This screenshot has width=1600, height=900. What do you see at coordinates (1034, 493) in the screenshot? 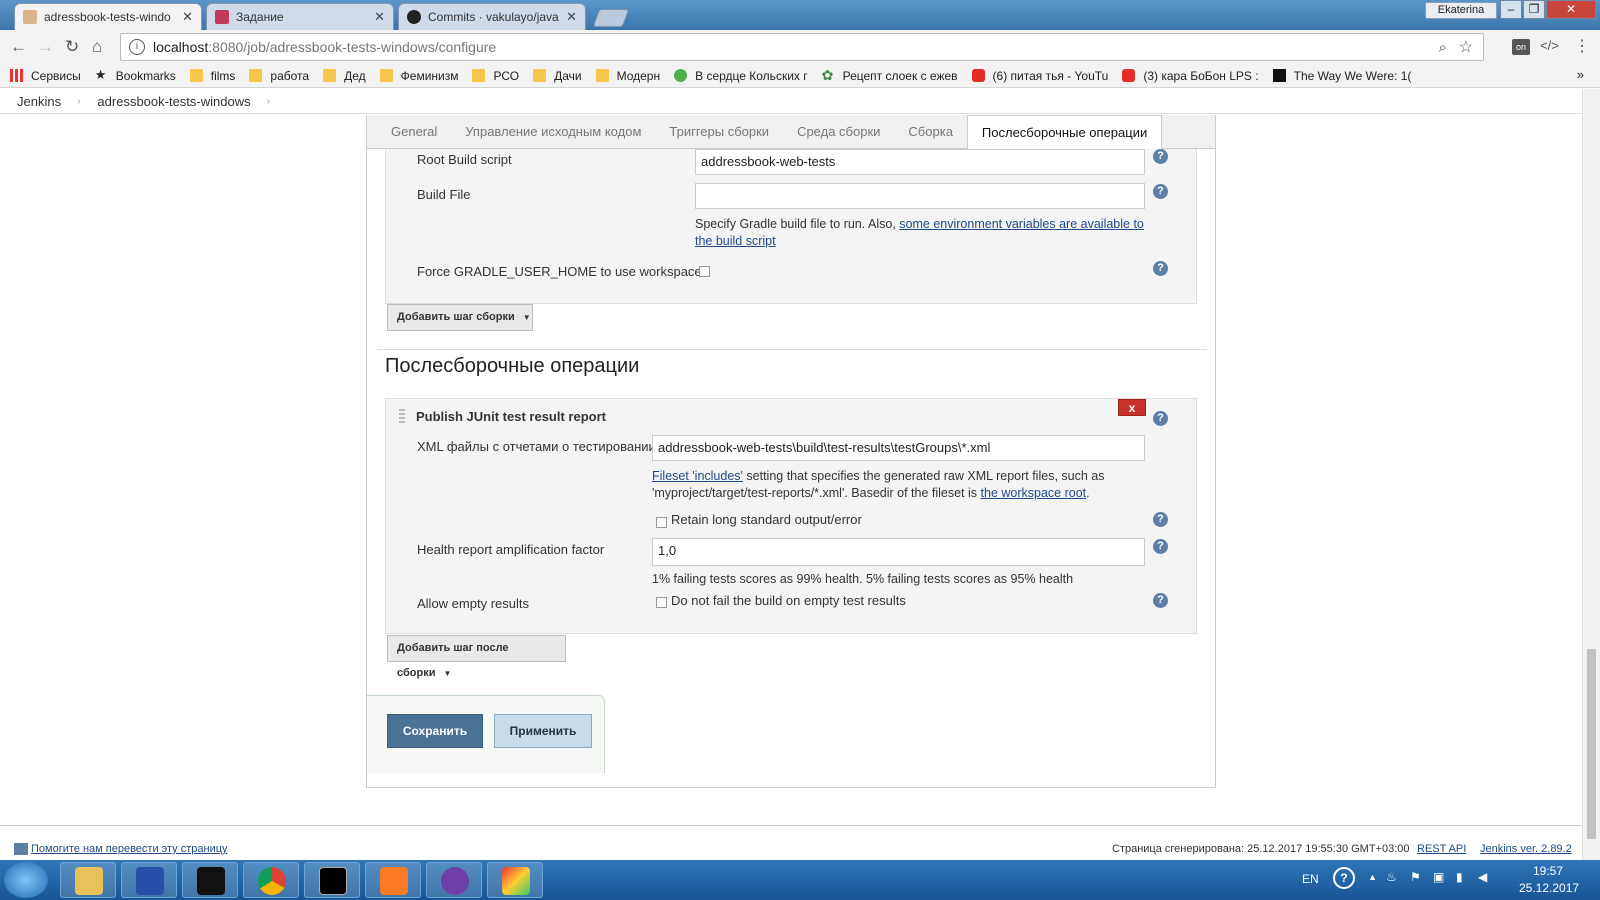
I see `workspace-root-link: the workspace root` at bounding box center [1034, 493].